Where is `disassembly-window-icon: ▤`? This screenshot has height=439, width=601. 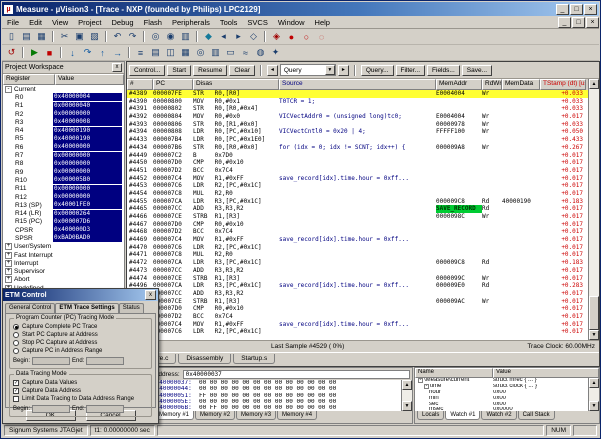
disassembly-window-icon: ▤ is located at coordinates (155, 53).